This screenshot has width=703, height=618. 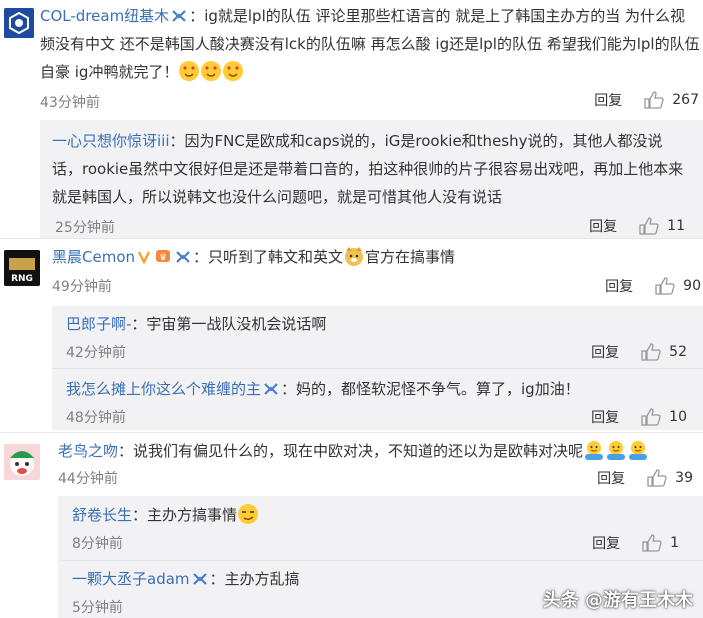 I want to click on comment-time: 43分钟前, so click(x=70, y=103).